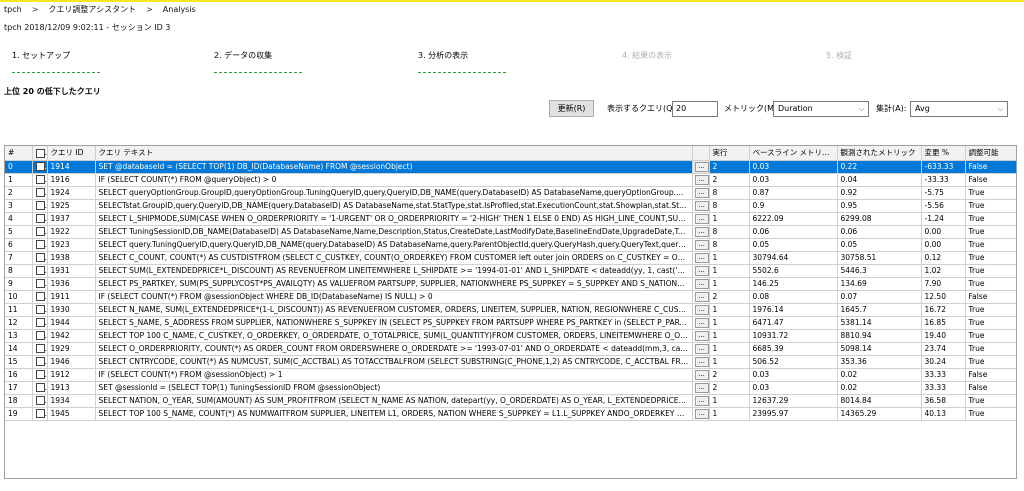  I want to click on col-header-select, so click(40, 153).